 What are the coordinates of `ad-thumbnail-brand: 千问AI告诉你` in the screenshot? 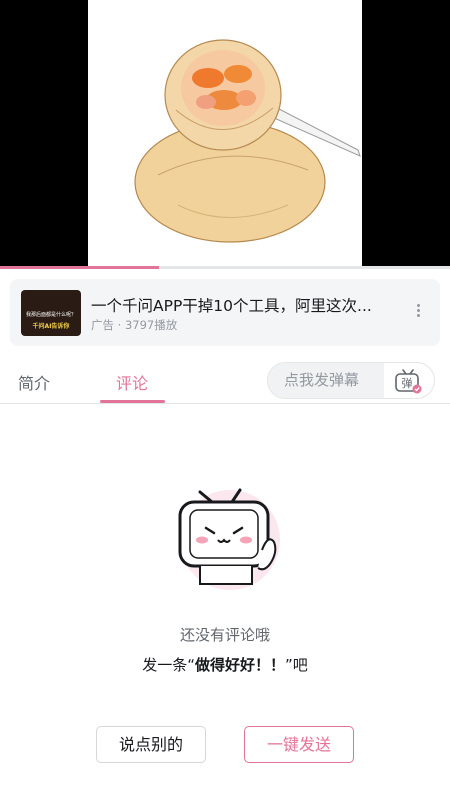 It's located at (51, 326).